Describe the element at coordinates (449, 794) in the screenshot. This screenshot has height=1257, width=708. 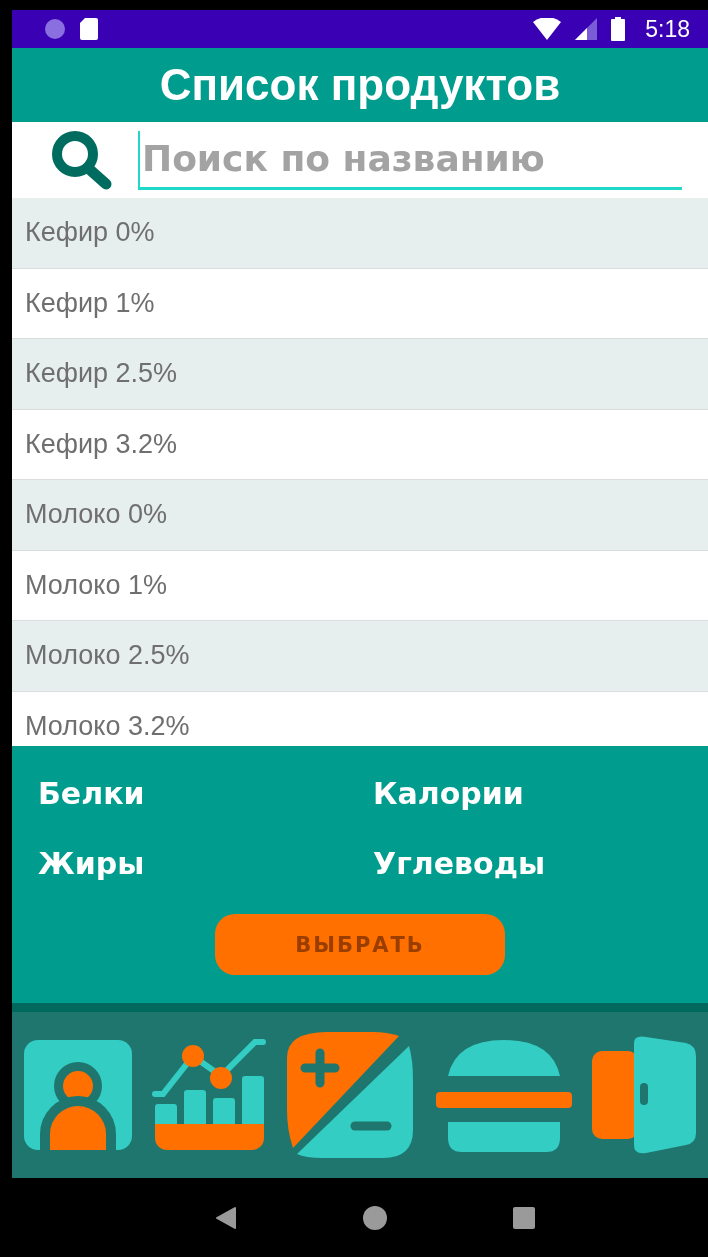
I see `nutrient-label: Калории` at that location.